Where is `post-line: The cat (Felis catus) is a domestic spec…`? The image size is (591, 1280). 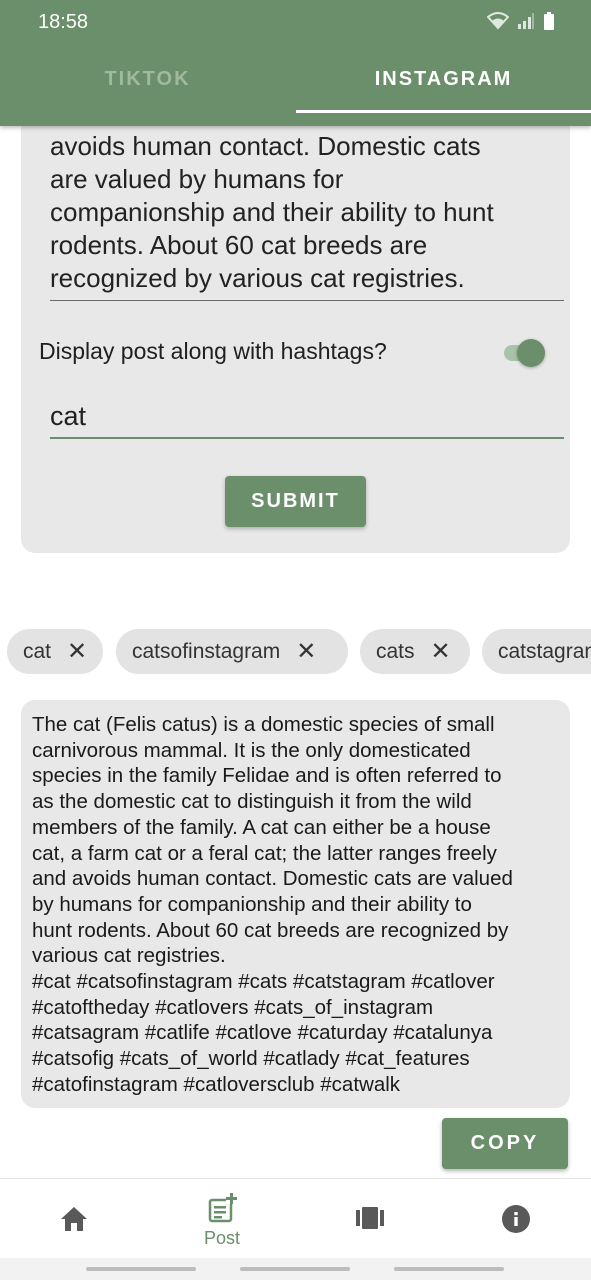
post-line: The cat (Felis catus) is a domestic spec… is located at coordinates (263, 724).